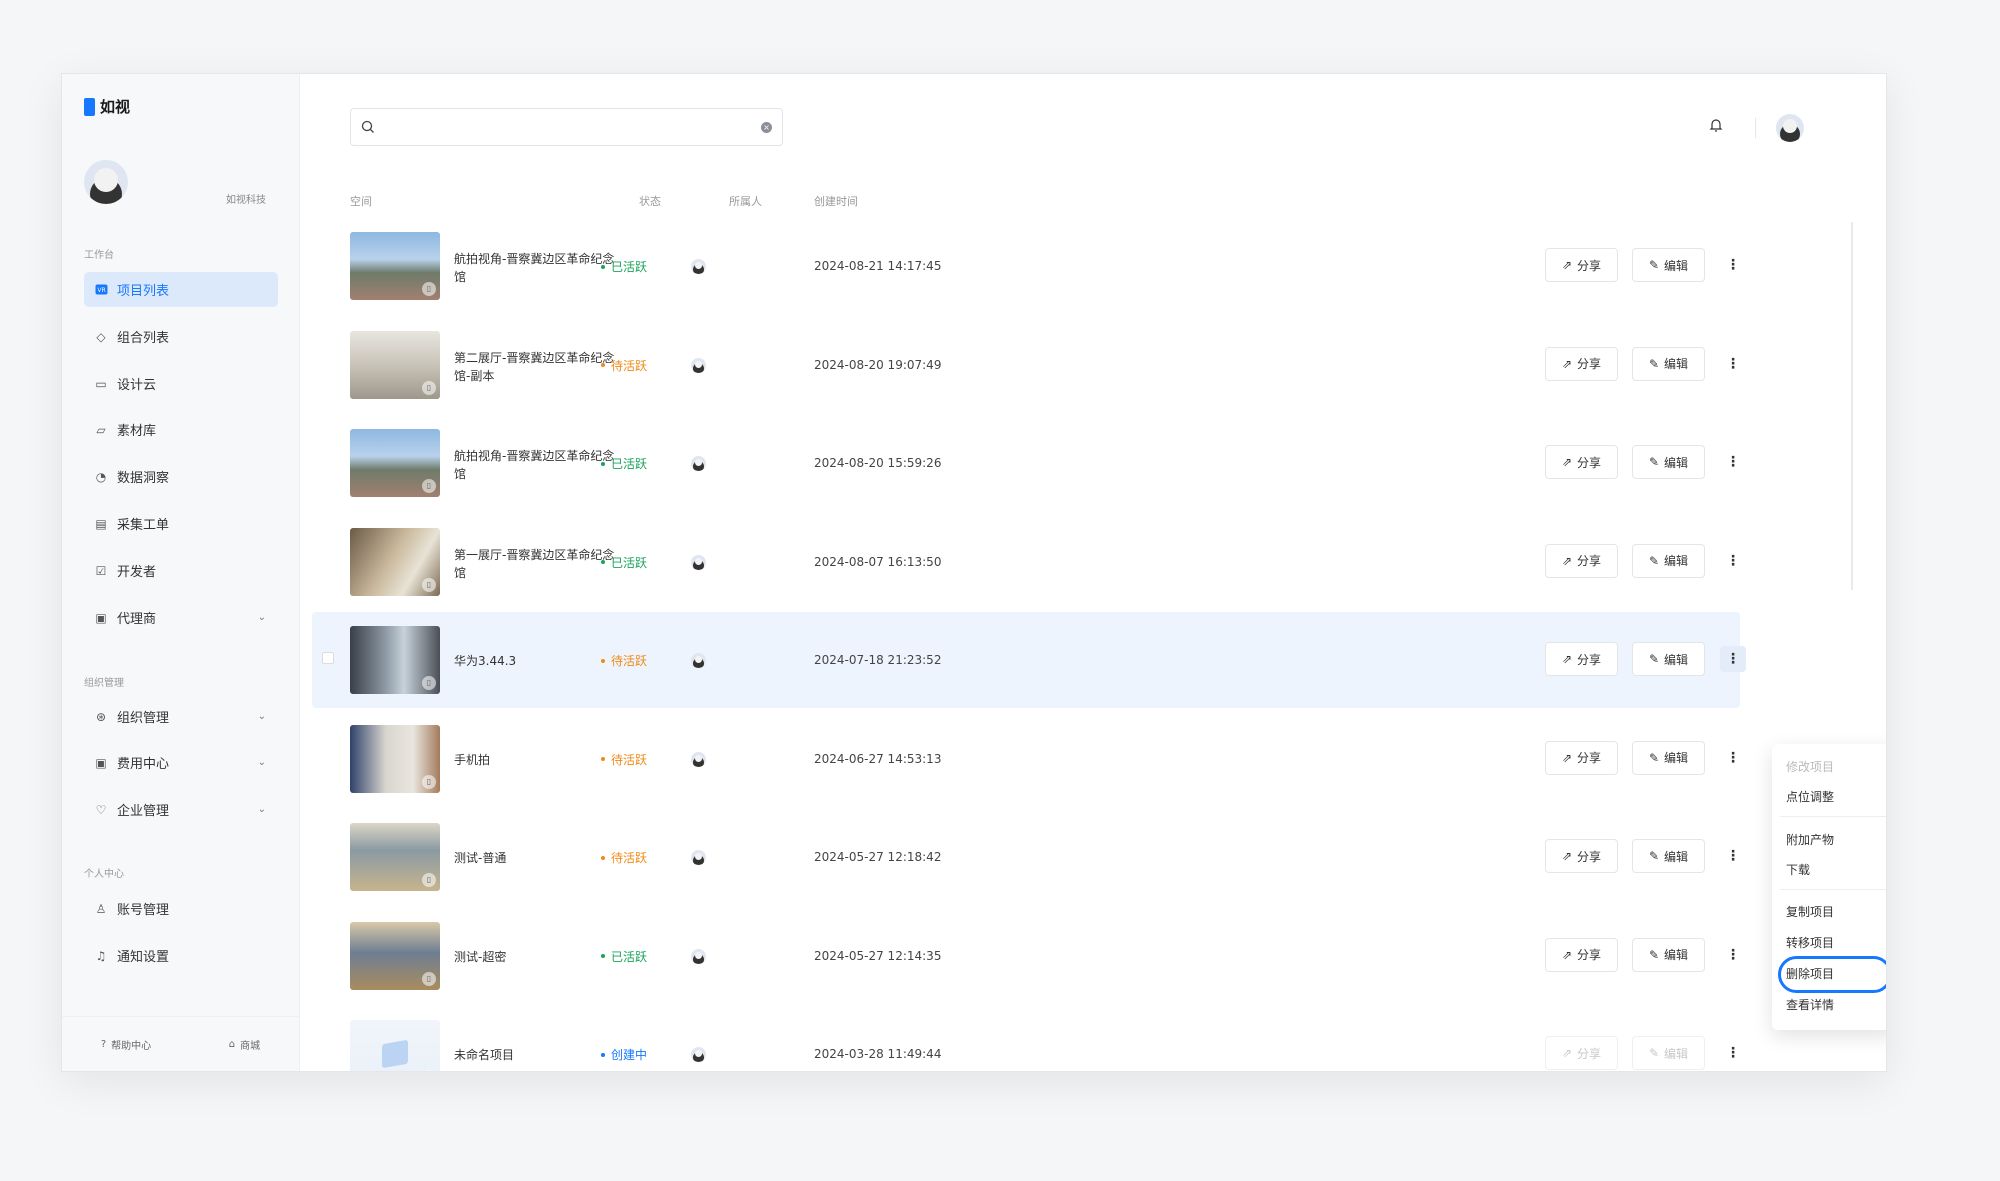  What do you see at coordinates (1026, 759) in the screenshot?
I see `table-row: ▯ 手机拍 待活跃 2024-06-27 14:53:13 ⇗ 分享 ✎ 编辑 ⋮` at bounding box center [1026, 759].